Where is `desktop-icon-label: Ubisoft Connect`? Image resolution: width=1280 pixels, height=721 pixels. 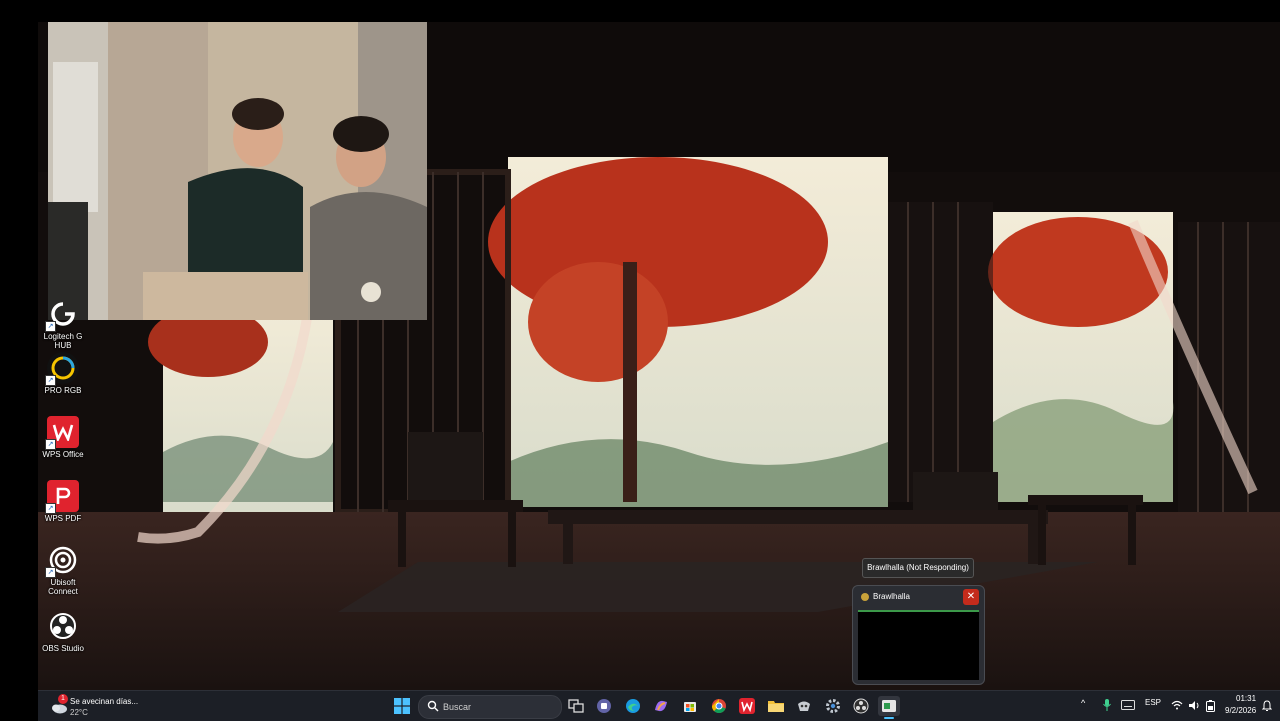 desktop-icon-label: Ubisoft Connect is located at coordinates (63, 587).